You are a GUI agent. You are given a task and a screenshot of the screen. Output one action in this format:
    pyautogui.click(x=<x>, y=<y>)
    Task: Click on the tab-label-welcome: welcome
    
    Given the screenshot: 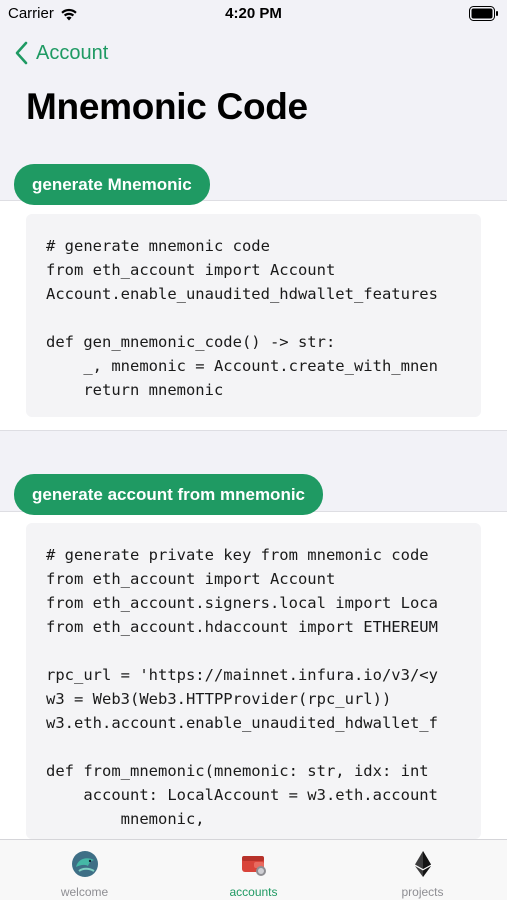 What is the action you would take?
    pyautogui.click(x=84, y=892)
    